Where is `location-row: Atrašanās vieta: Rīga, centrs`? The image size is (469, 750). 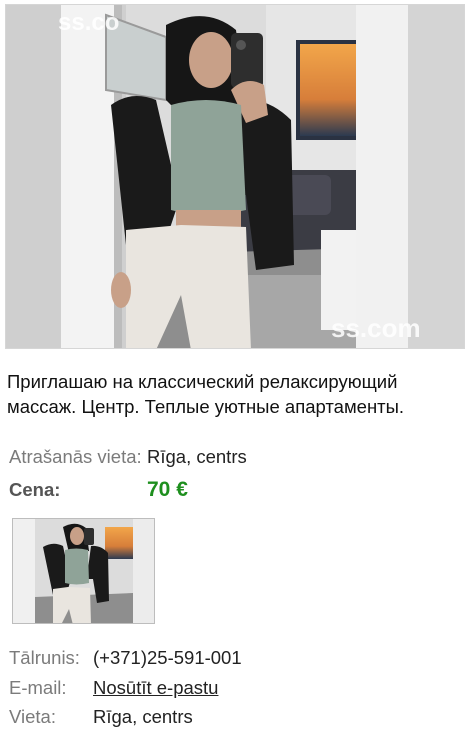
location-row: Atrašanās vieta: Rīga, centrs is located at coordinates (209, 457).